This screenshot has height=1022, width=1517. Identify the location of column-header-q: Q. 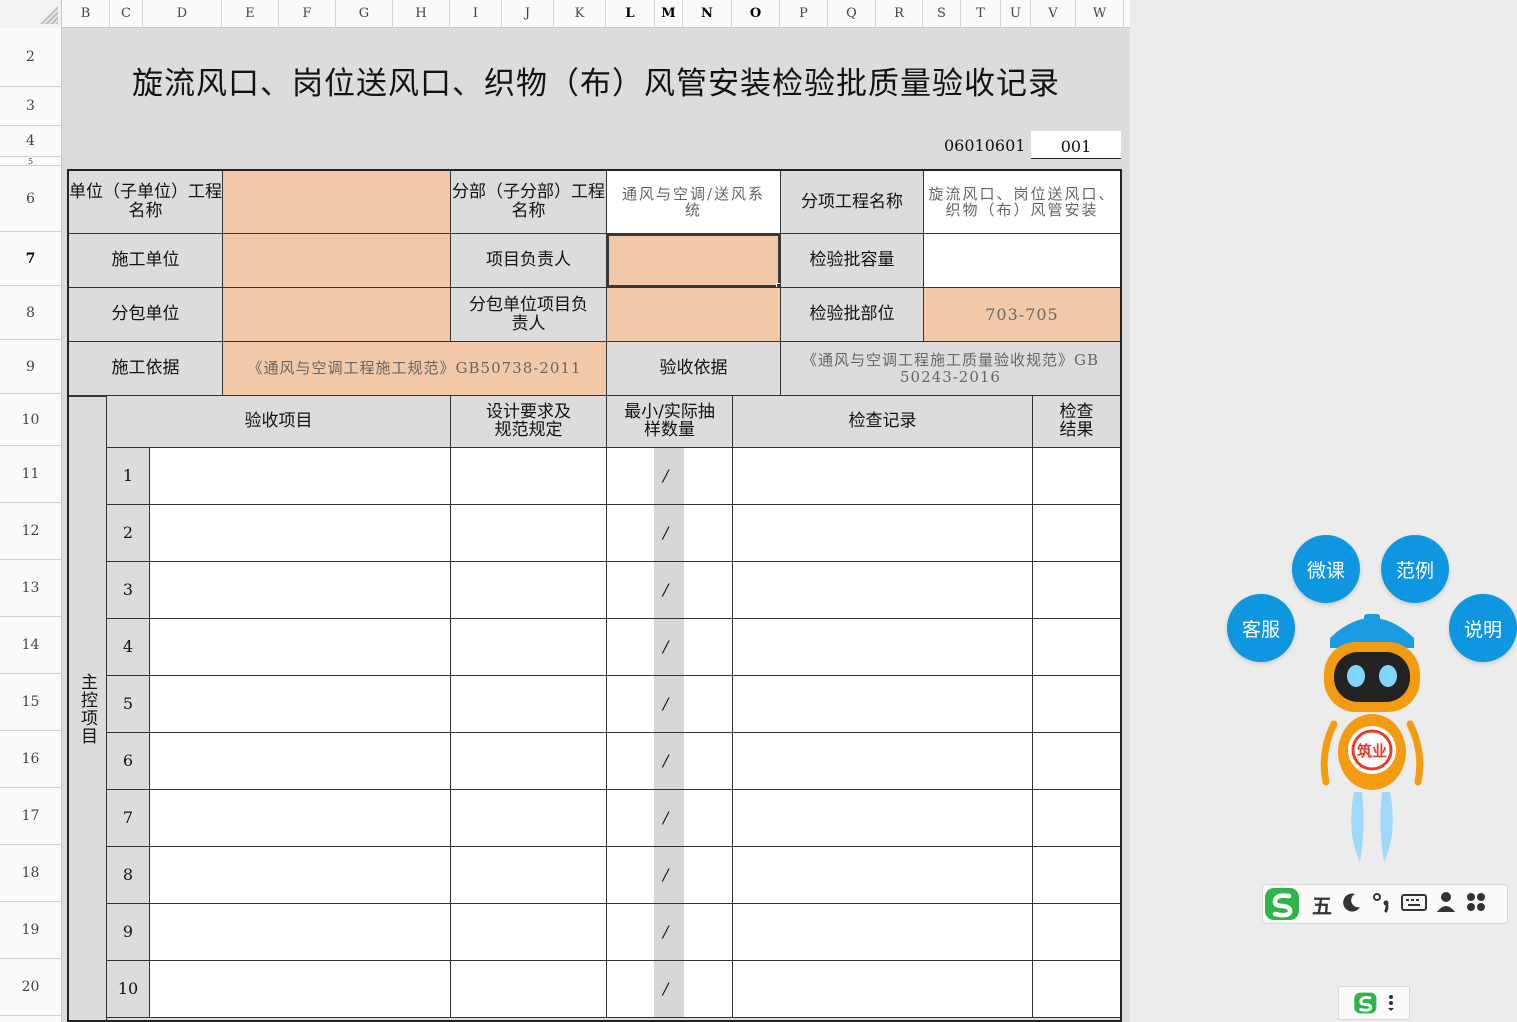
(852, 14).